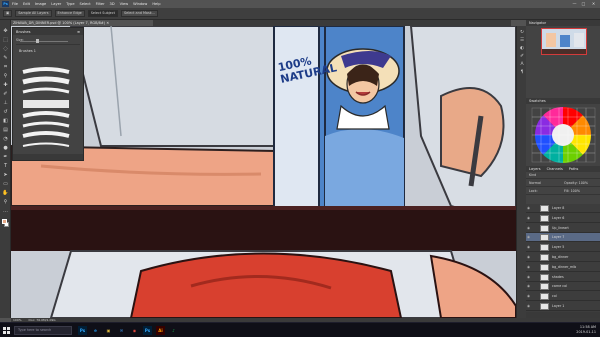 Image resolution: width=600 pixels, height=337 pixels. What do you see at coordinates (554, 296) in the screenshot?
I see `layer-name: col` at bounding box center [554, 296].